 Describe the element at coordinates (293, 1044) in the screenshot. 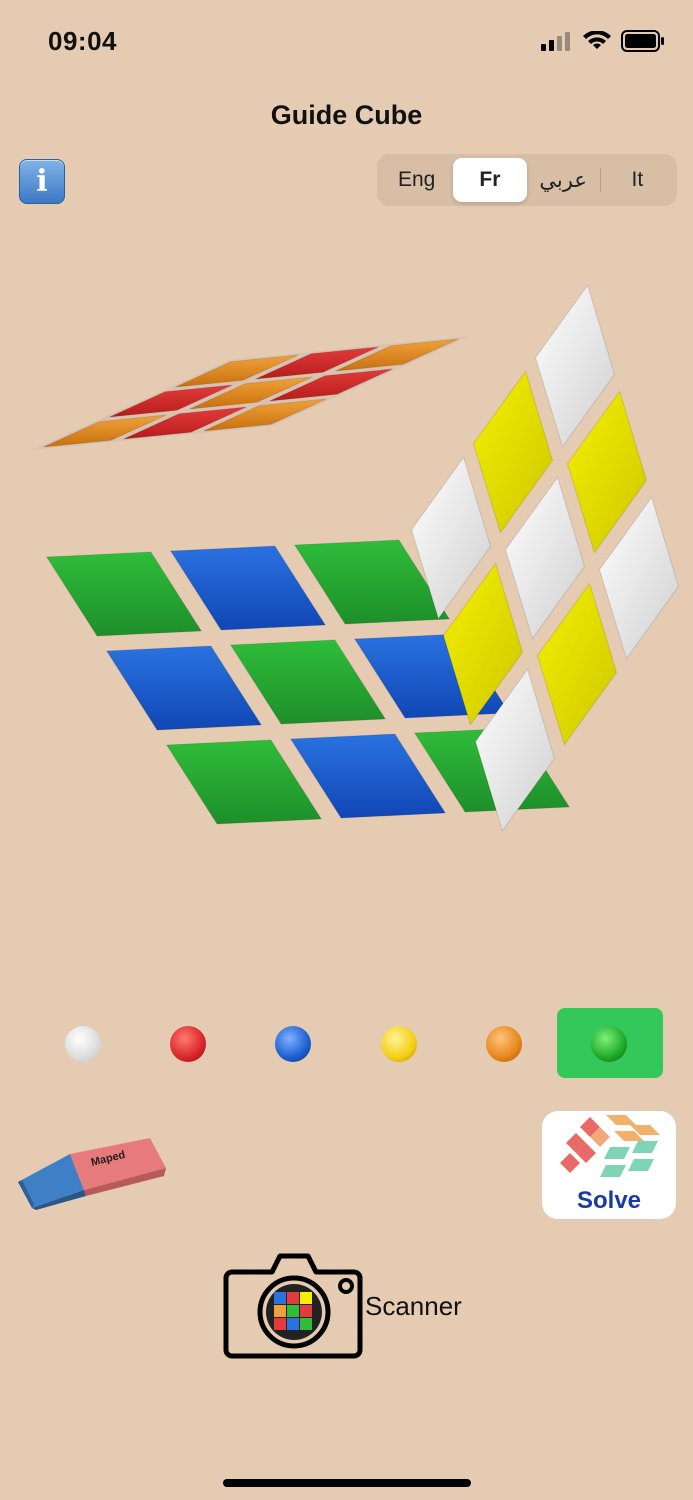

I see `color-swatch-blue` at that location.